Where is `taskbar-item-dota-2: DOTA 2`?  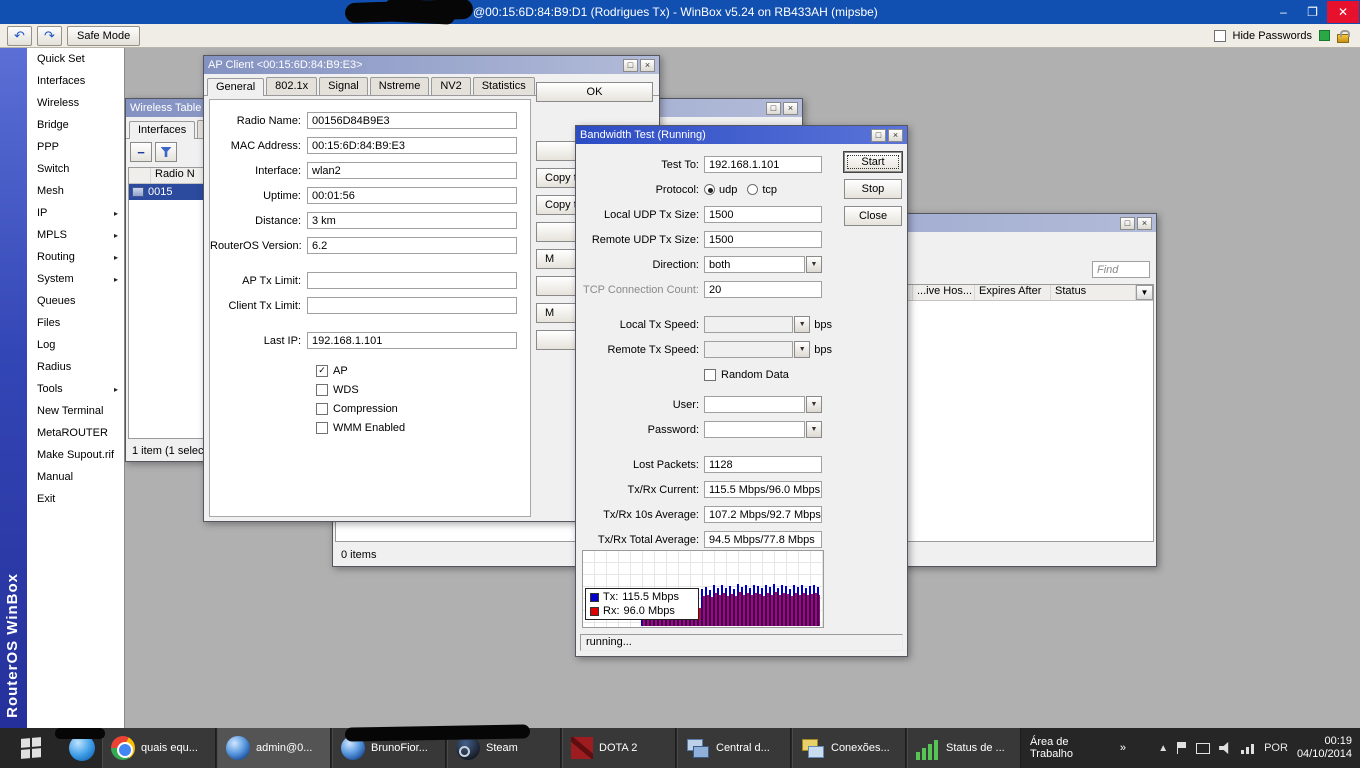 taskbar-item-dota-2: DOTA 2 is located at coordinates (619, 748).